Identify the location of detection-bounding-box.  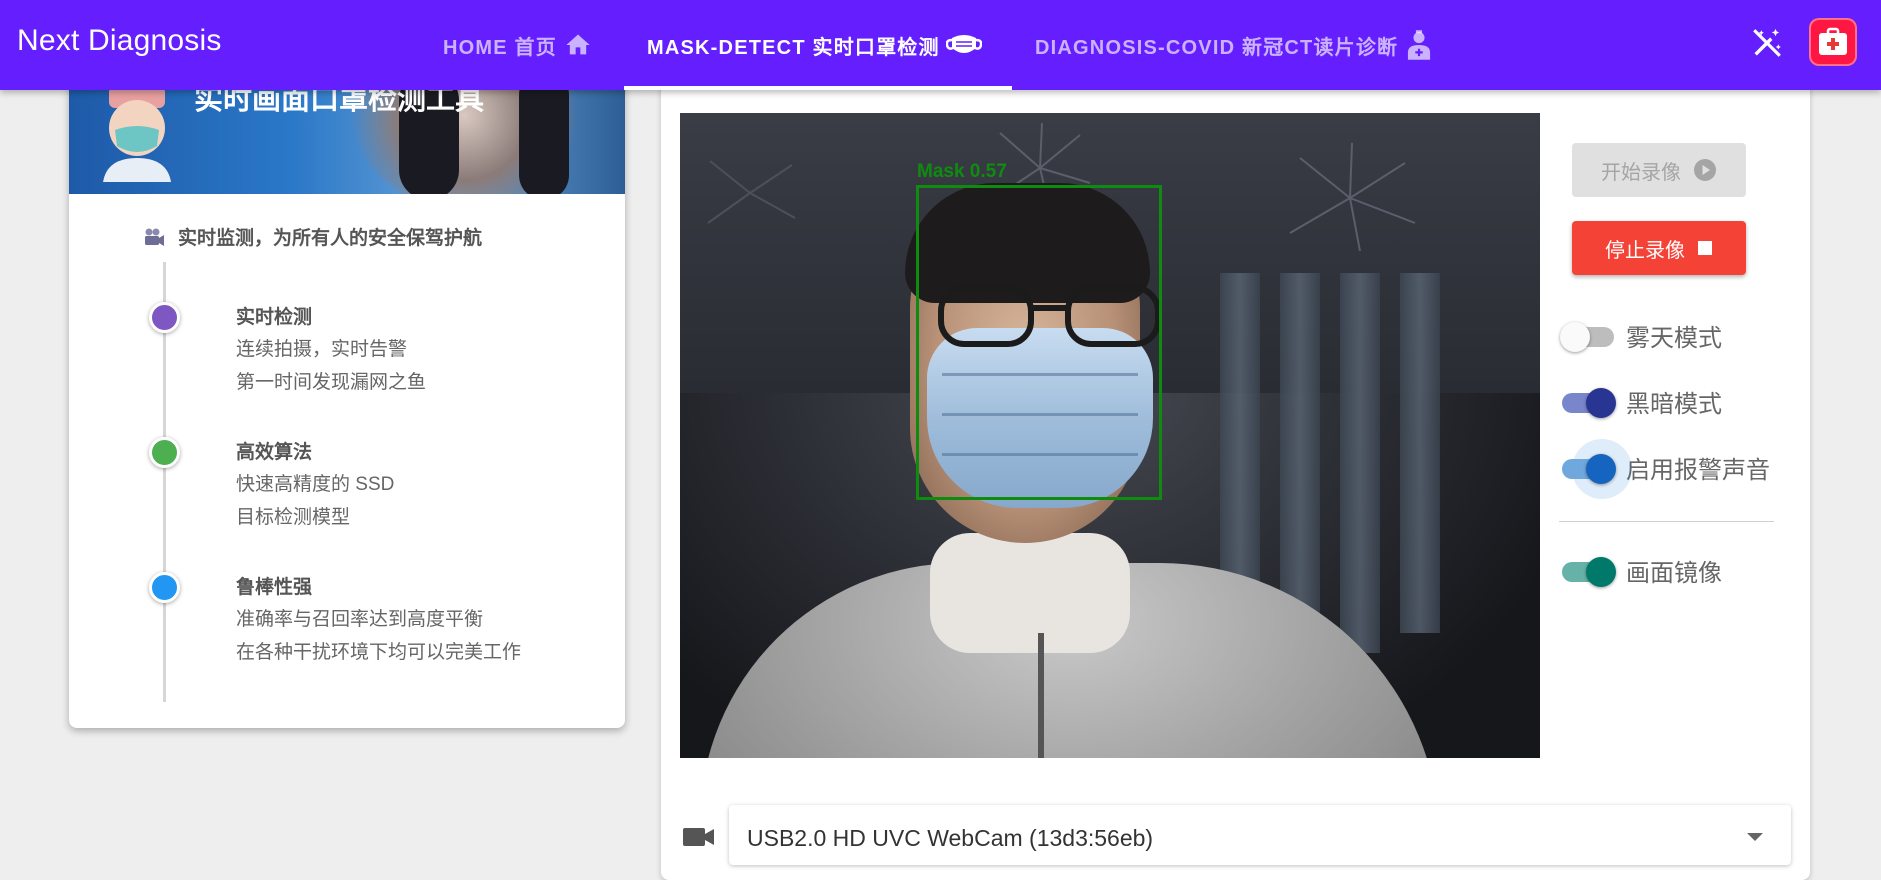
(1039, 342).